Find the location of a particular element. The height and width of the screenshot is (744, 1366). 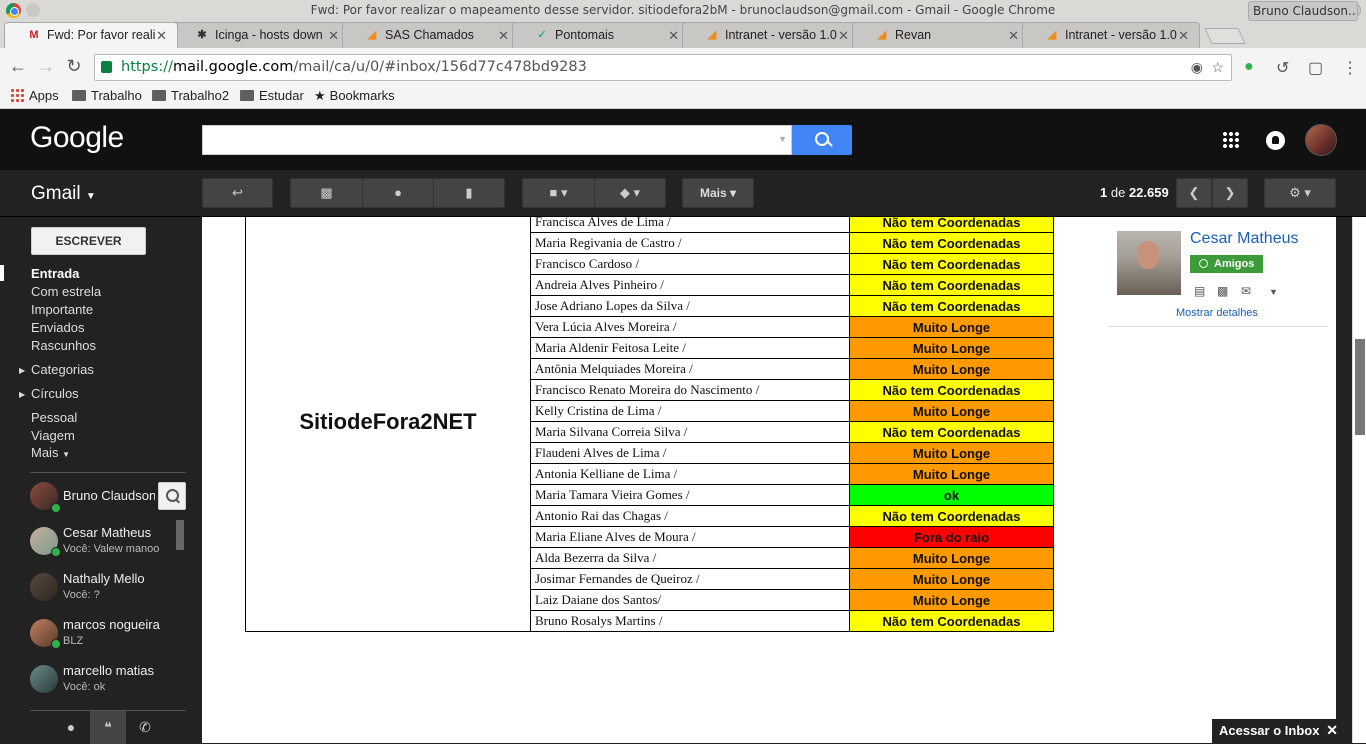

tab-gmail: M Fwd: Por favor reali ✕ is located at coordinates (91, 35).